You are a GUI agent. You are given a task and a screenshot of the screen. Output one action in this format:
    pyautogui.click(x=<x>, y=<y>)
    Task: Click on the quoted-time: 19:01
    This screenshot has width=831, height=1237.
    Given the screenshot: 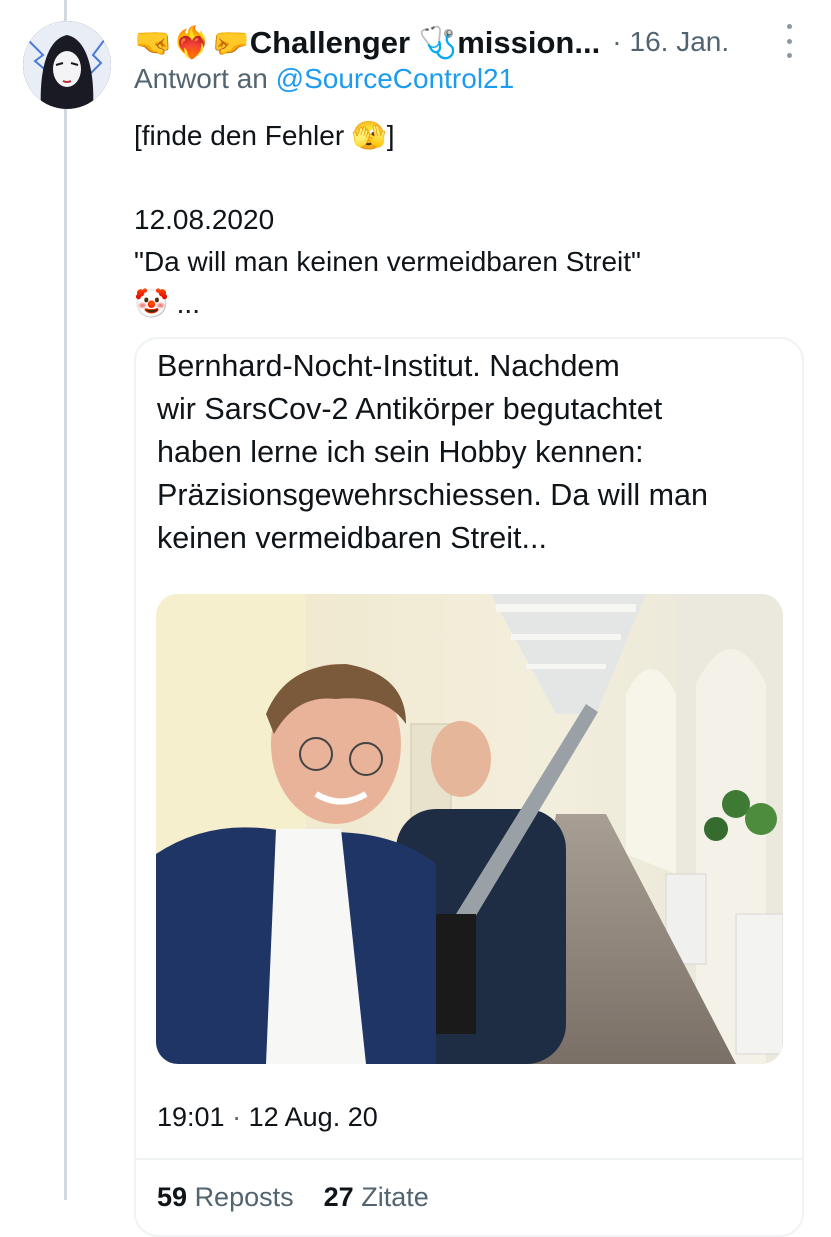 What is the action you would take?
    pyautogui.click(x=191, y=1117)
    